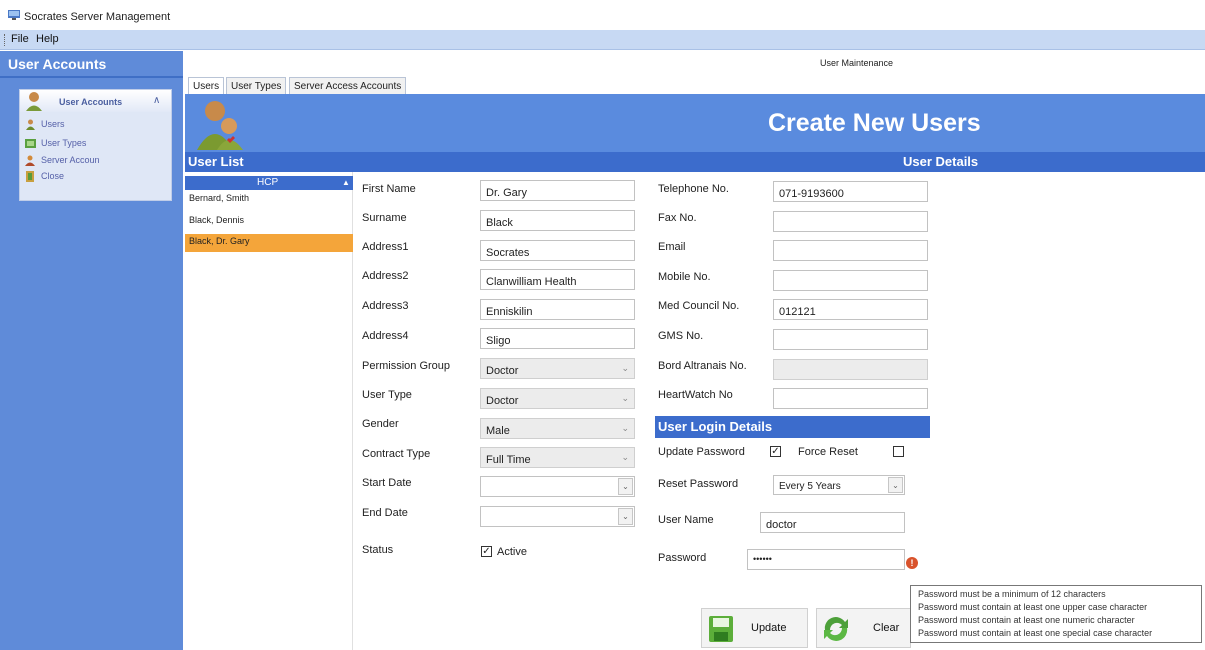  Describe the element at coordinates (34, 101) in the screenshot. I see `user-accounts-icon` at that location.